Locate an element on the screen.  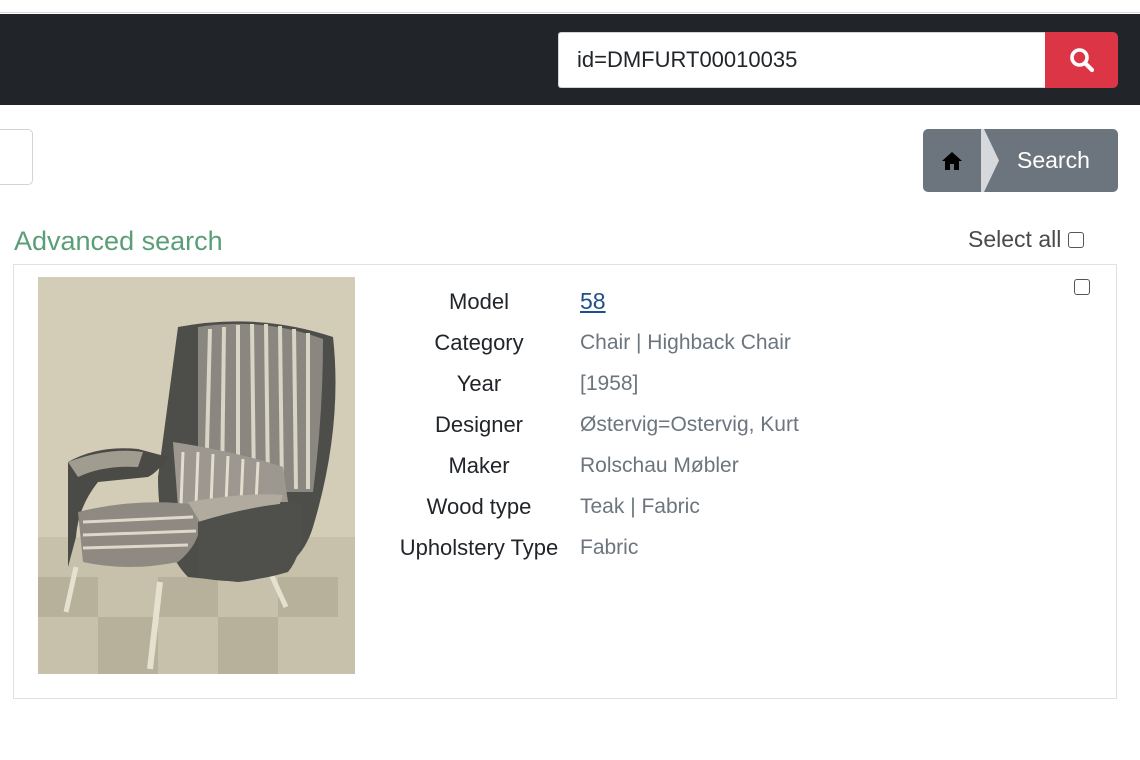
field-value: Teak | Fabric is located at coordinates (640, 506).